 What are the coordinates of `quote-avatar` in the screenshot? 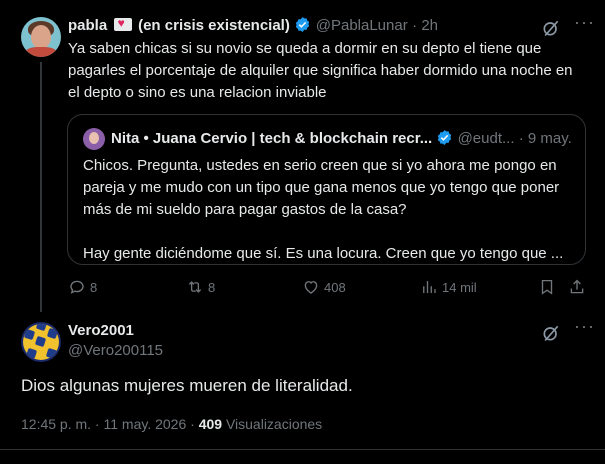 It's located at (94, 139).